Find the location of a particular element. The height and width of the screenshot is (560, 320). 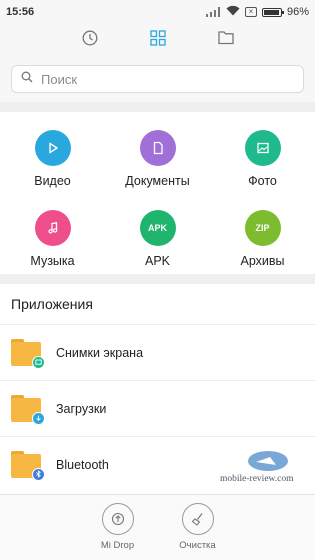

list-item-downloads: Загрузки is located at coordinates (157, 408).